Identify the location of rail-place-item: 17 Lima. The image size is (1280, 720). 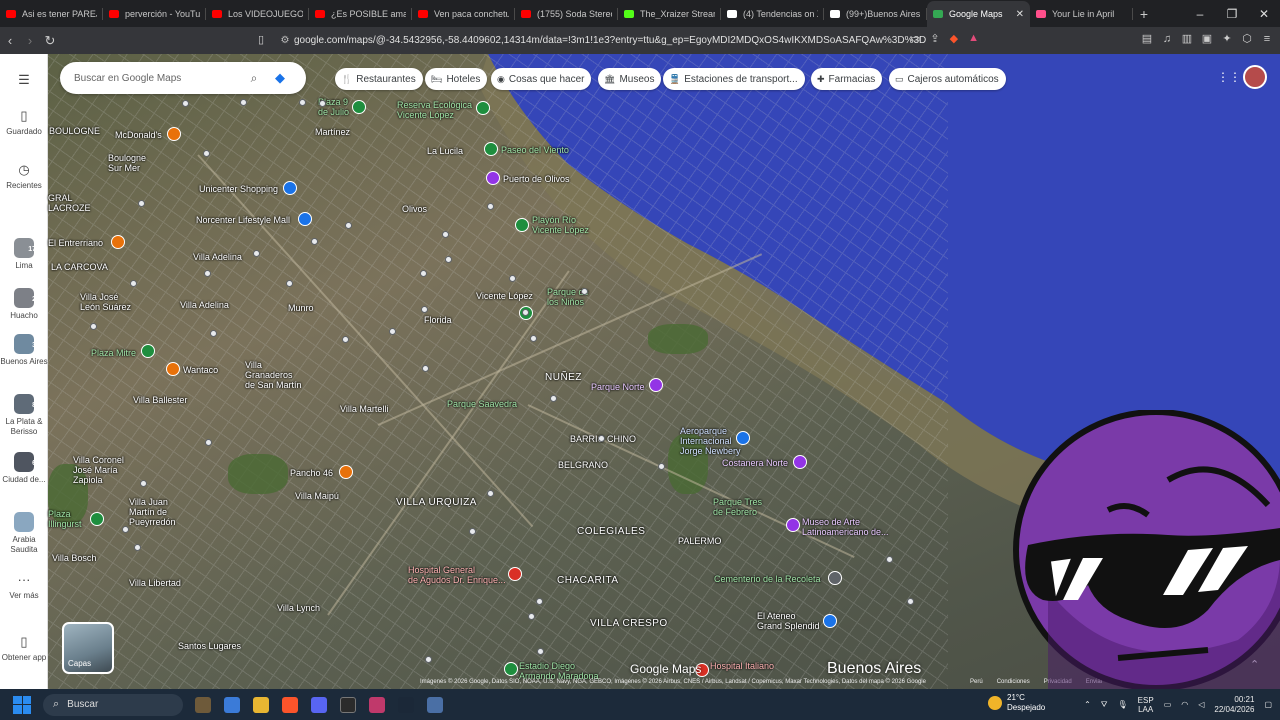
(24, 254).